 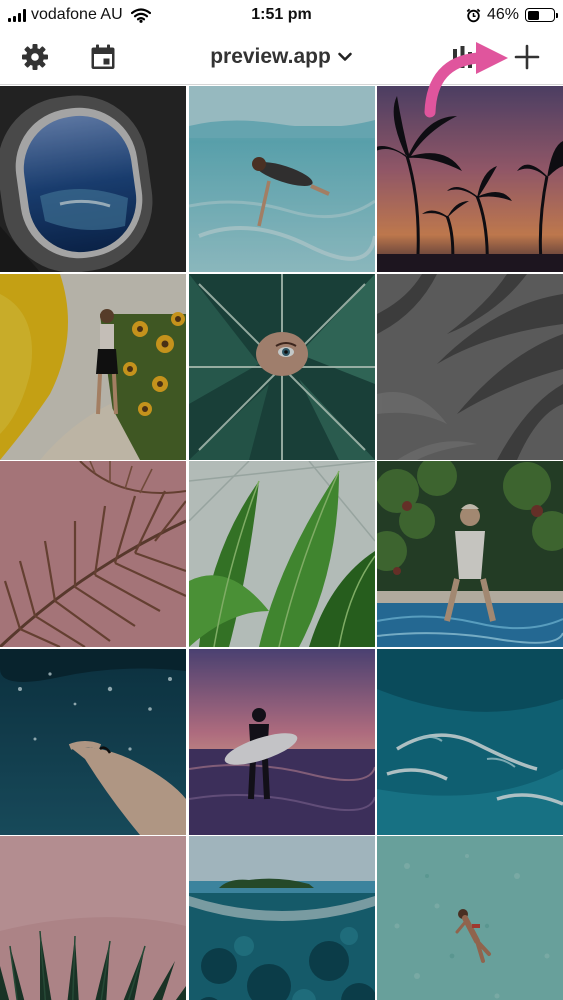 I want to click on grid-tile-banana-leaves, so click(x=281, y=554).